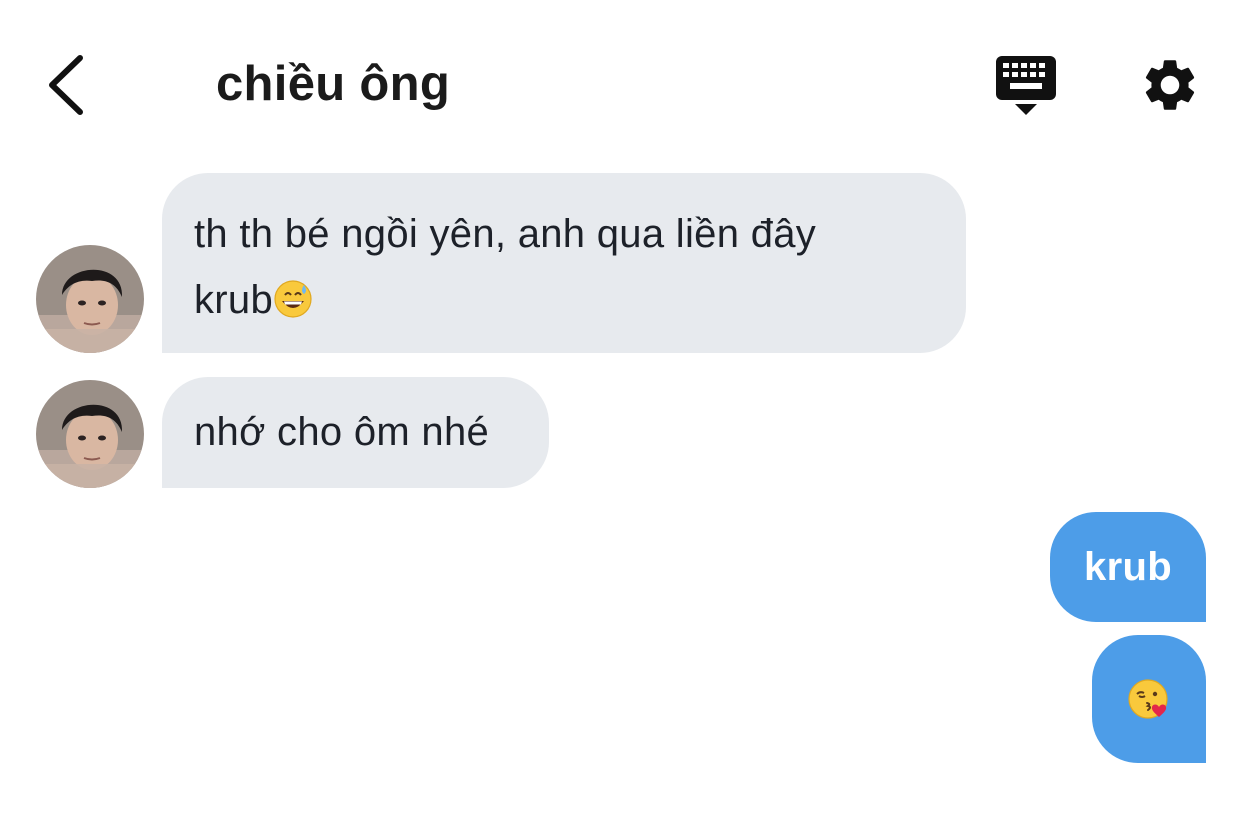  I want to click on keyboard-hide-icon, so click(1026, 85).